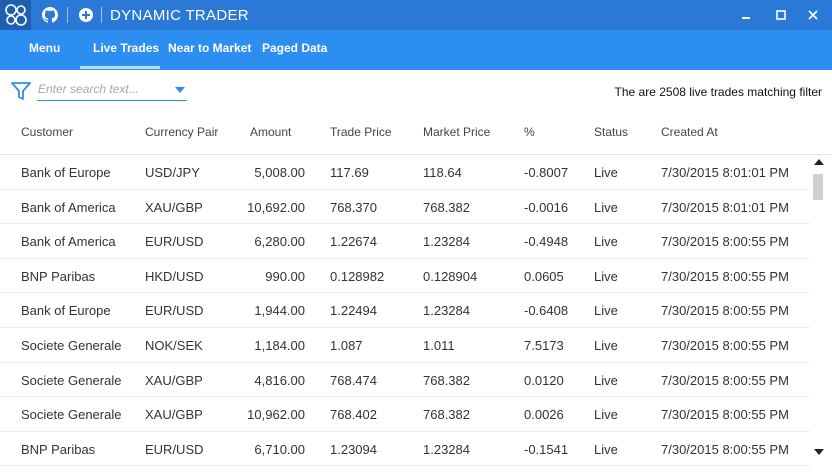  Describe the element at coordinates (120, 67) in the screenshot. I see `active-tab-indicator` at that location.